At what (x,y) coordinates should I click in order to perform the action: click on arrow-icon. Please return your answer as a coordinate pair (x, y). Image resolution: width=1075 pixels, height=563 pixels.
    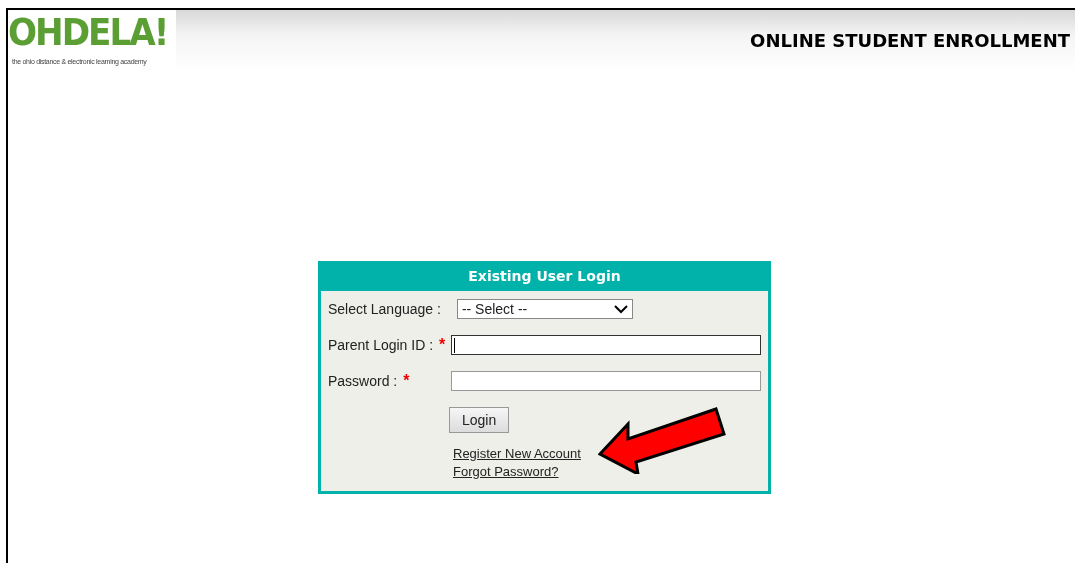
    Looking at the image, I should click on (663, 439).